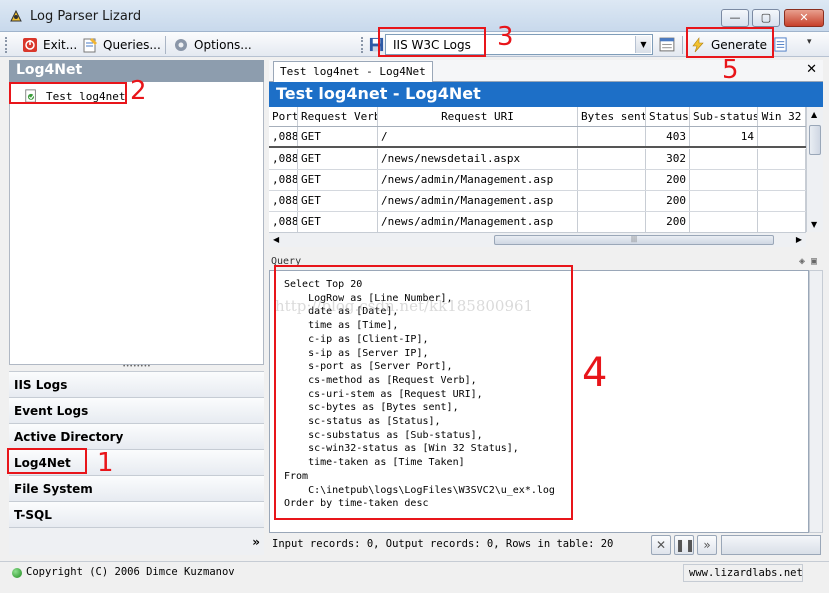 The height and width of the screenshot is (593, 829). What do you see at coordinates (668, 159) in the screenshot?
I see `grid-cell: 302` at bounding box center [668, 159].